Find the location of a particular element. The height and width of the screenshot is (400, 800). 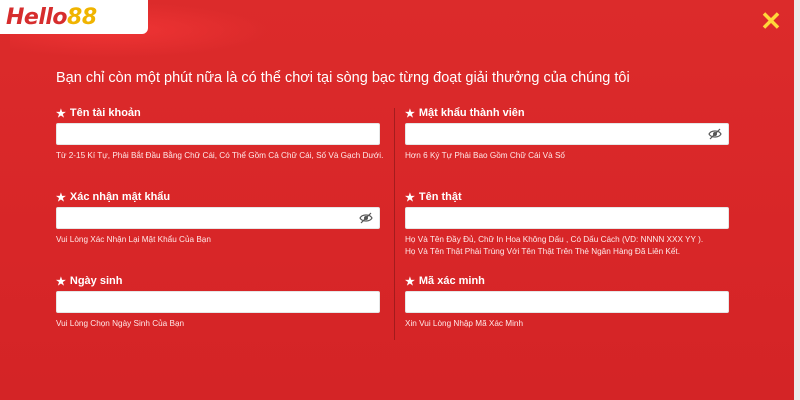

birthday-input is located at coordinates (218, 302).